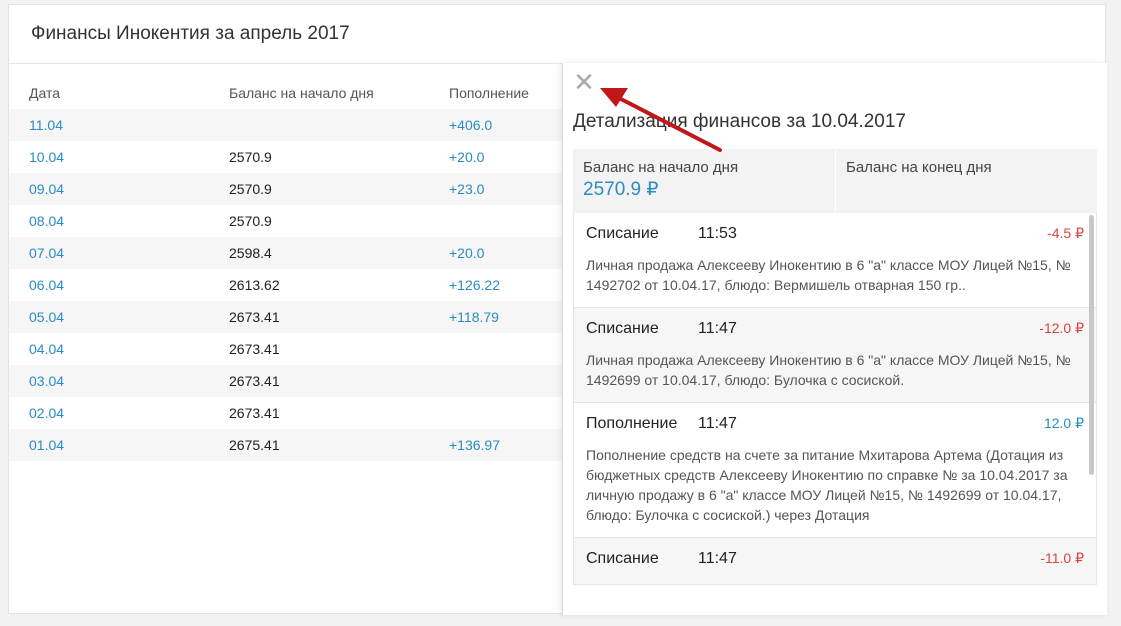 The width and height of the screenshot is (1121, 626). Describe the element at coordinates (474, 317) in the screenshot. I see `row-topup: +118.79` at that location.